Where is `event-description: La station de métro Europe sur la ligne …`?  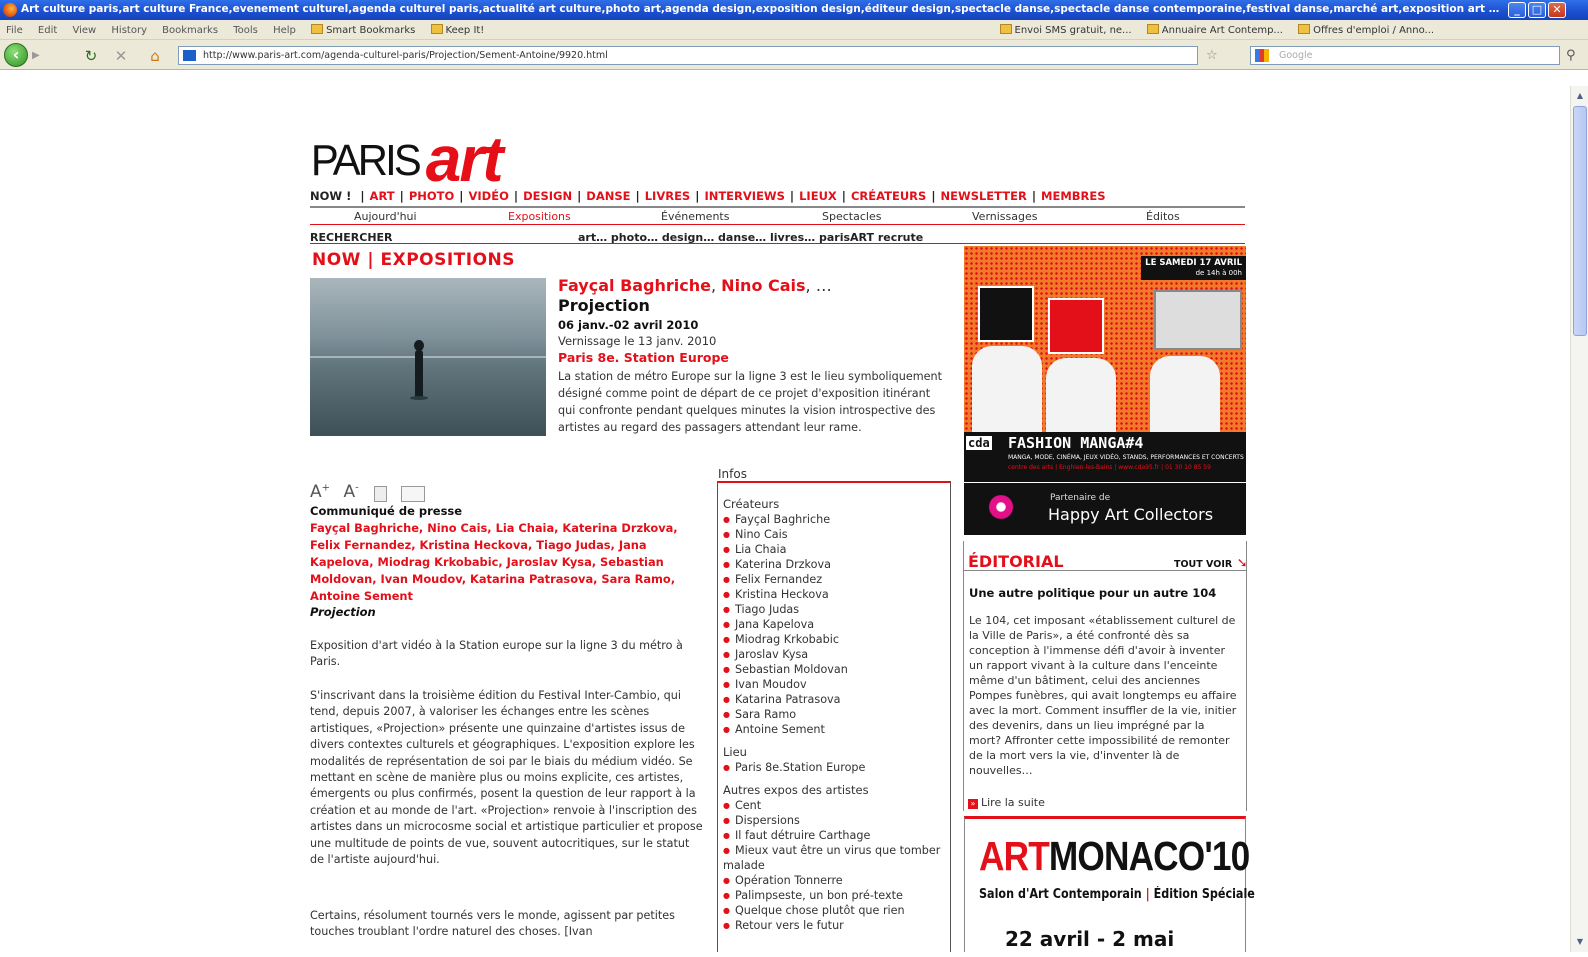
event-description: La station de métro Europe sur la ligne … is located at coordinates (750, 402).